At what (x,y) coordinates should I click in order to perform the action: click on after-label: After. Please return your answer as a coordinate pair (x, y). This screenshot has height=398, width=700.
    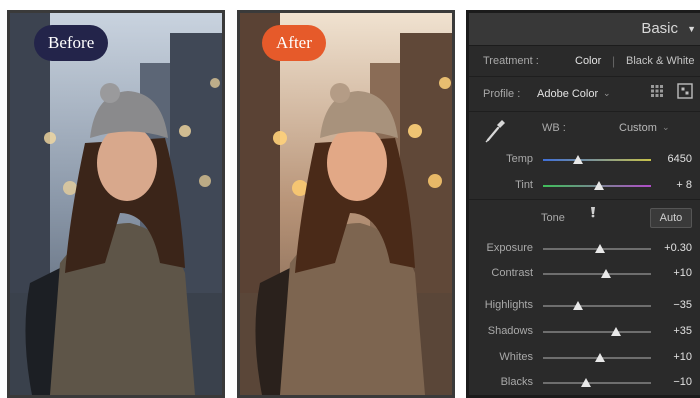
    Looking at the image, I should click on (294, 43).